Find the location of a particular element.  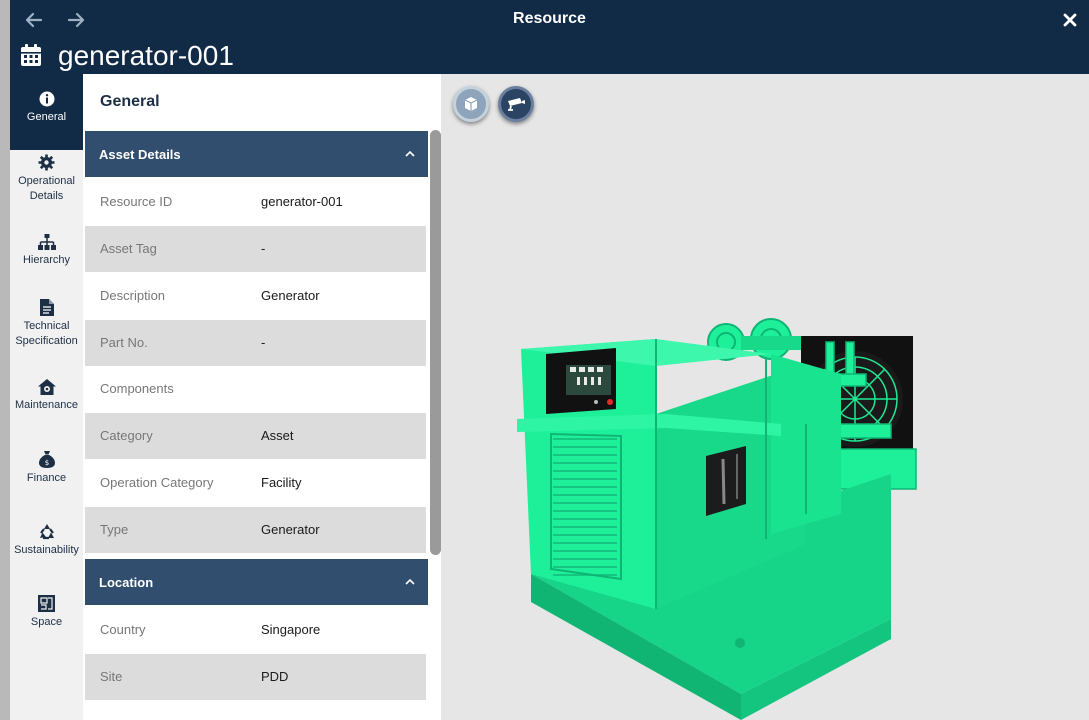

money-bag-icon: $ is located at coordinates (46, 459).